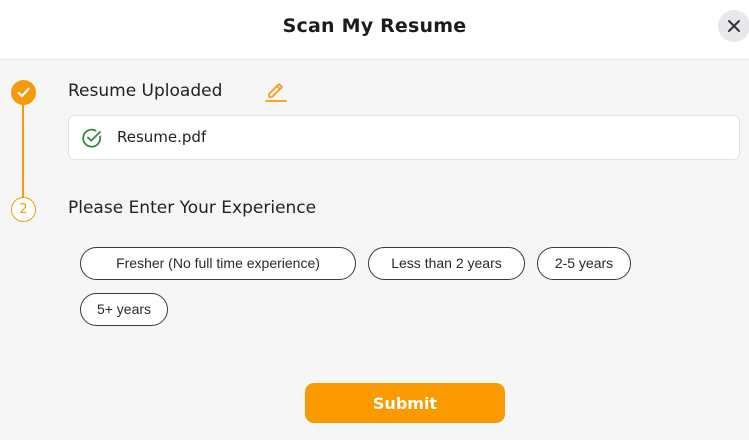  Describe the element at coordinates (192, 208) in the screenshot. I see `step-2-label: Please Enter Your Experience` at that location.